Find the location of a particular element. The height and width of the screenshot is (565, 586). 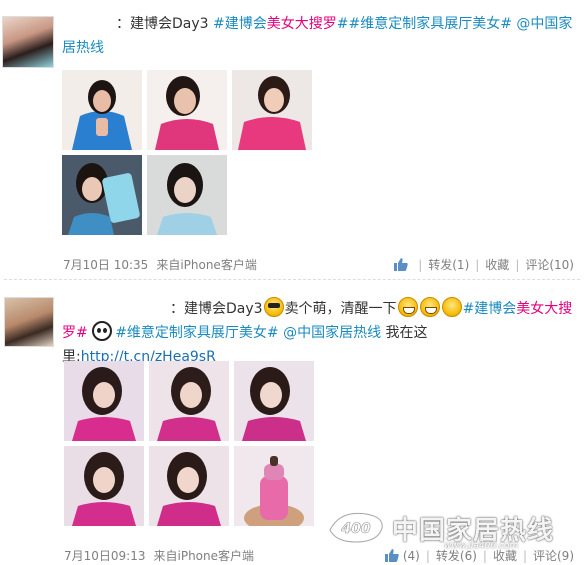

post-meta: 7月10日09:13 来自iPhone客户端 is located at coordinates (159, 555).